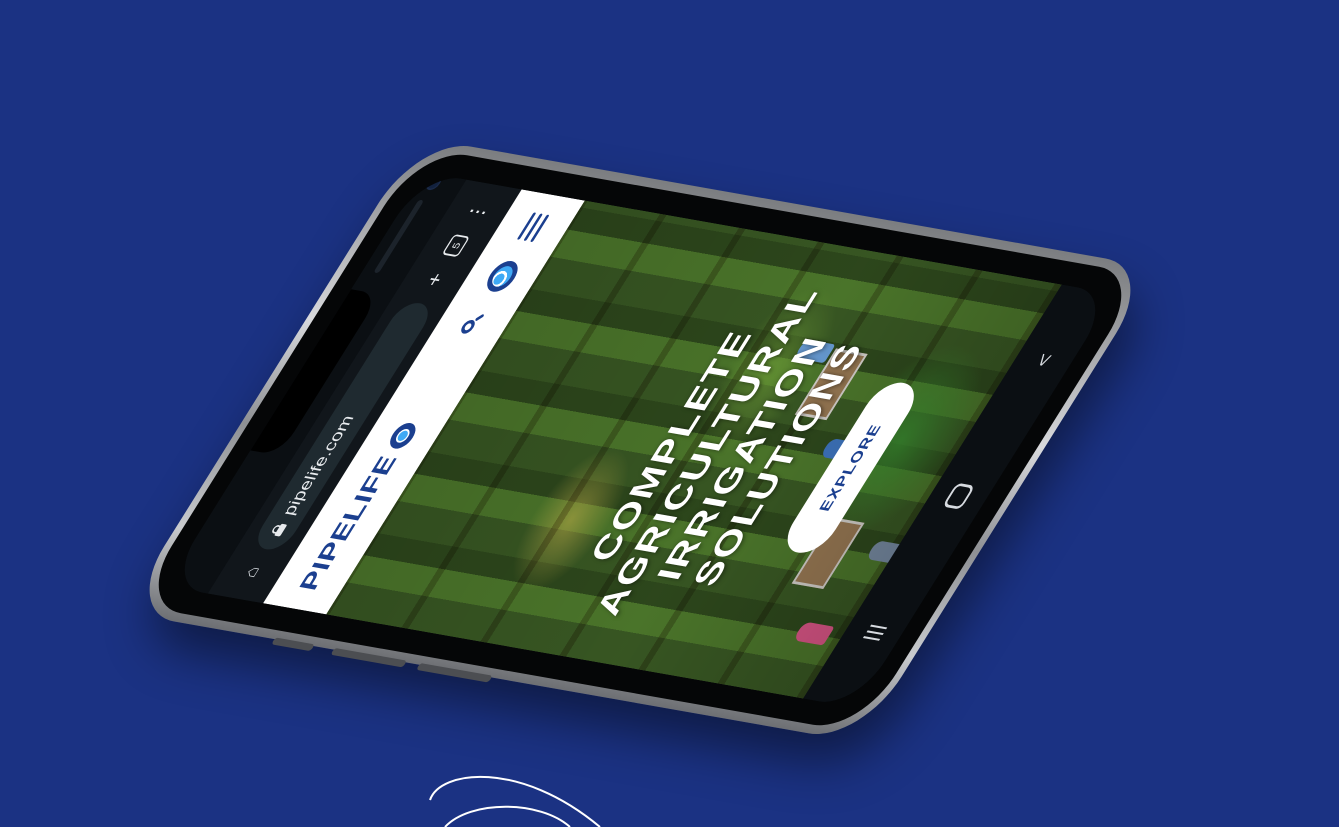 The height and width of the screenshot is (827, 1339). Describe the element at coordinates (476, 211) in the screenshot. I see `more-icon: ⋮` at that location.